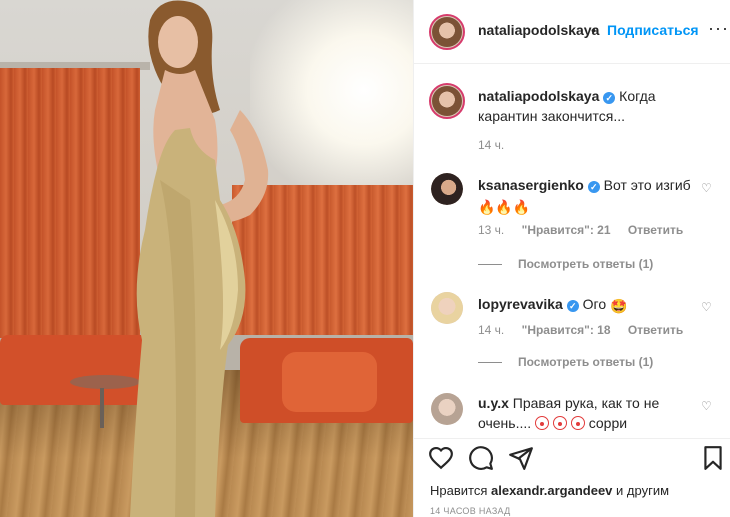  What do you see at coordinates (566, 230) in the screenshot?
I see `comment-likes: "Нравится": 21` at bounding box center [566, 230].